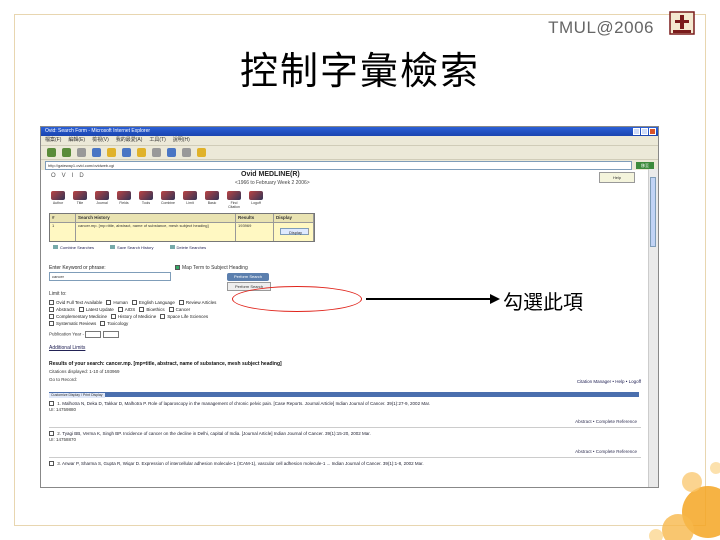 The width and height of the screenshot is (720, 540). I want to click on close-icon, so click(652, 131).